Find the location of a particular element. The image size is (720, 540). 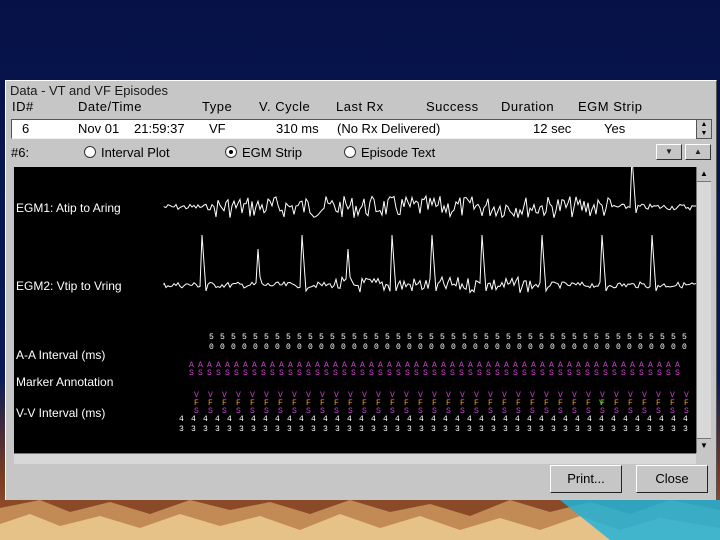

col-egm: EGM Strip is located at coordinates (610, 106).